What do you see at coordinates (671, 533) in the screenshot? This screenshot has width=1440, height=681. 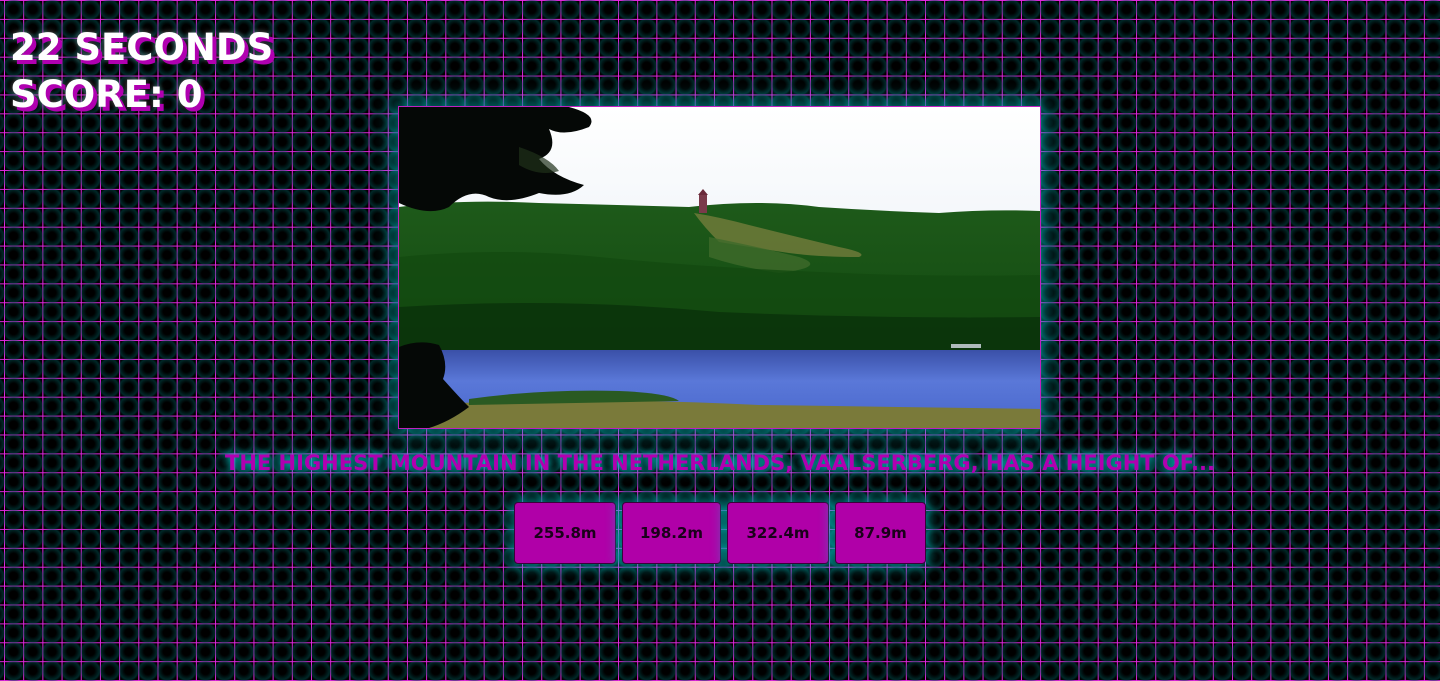 I see `answer-button-2: 198.2m` at bounding box center [671, 533].